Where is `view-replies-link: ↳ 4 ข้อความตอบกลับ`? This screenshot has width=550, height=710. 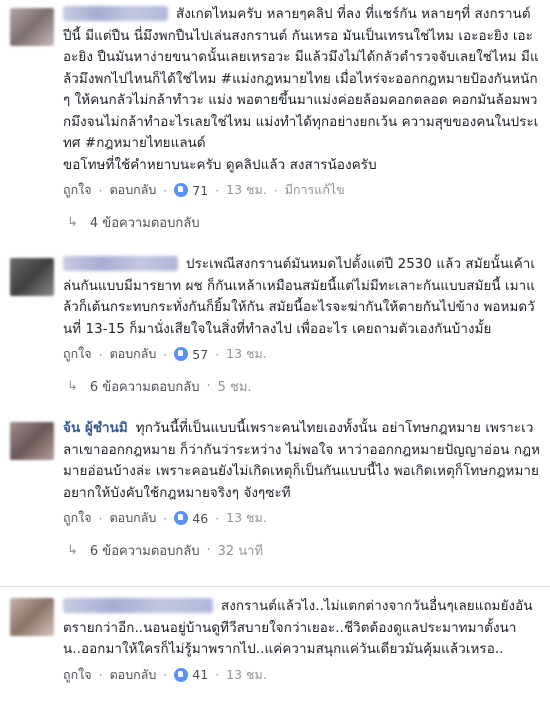
view-replies-link: ↳ 4 ข้อความตอบกลับ is located at coordinates (302, 222).